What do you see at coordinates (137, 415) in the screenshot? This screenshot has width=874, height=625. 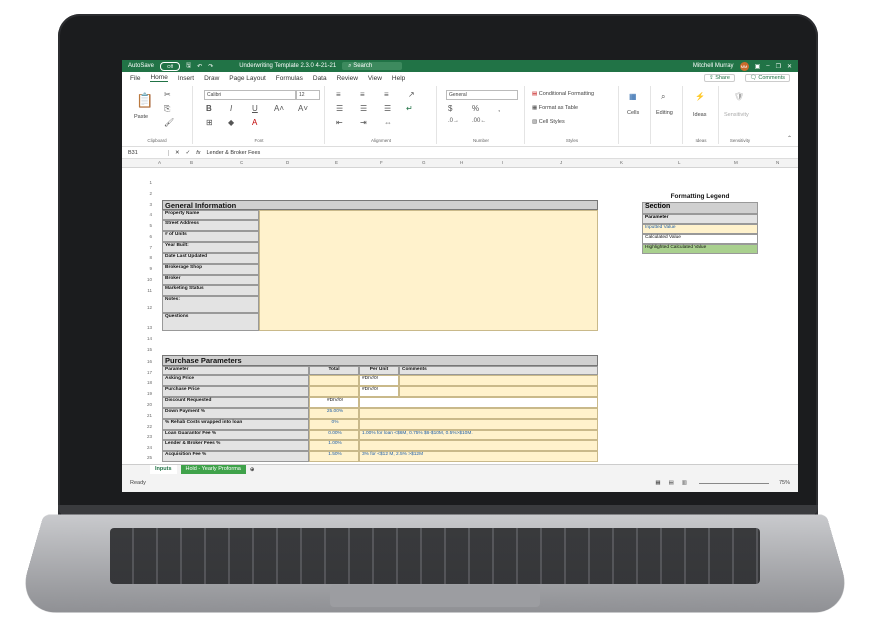 I see `row-number: 21` at bounding box center [137, 415].